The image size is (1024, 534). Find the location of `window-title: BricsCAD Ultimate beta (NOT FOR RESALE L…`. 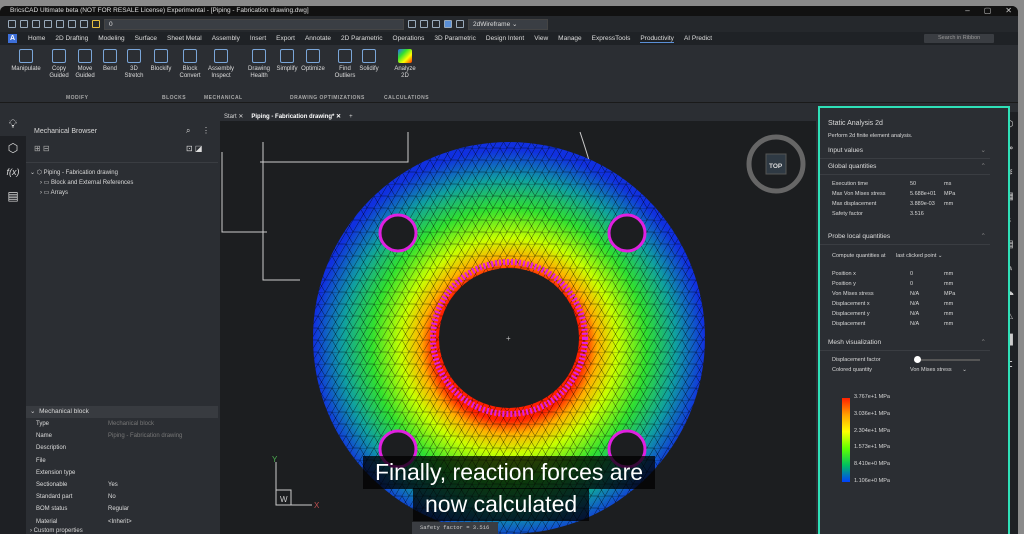

window-title: BricsCAD Ultimate beta (NOT FOR RESALE L… is located at coordinates (159, 10).